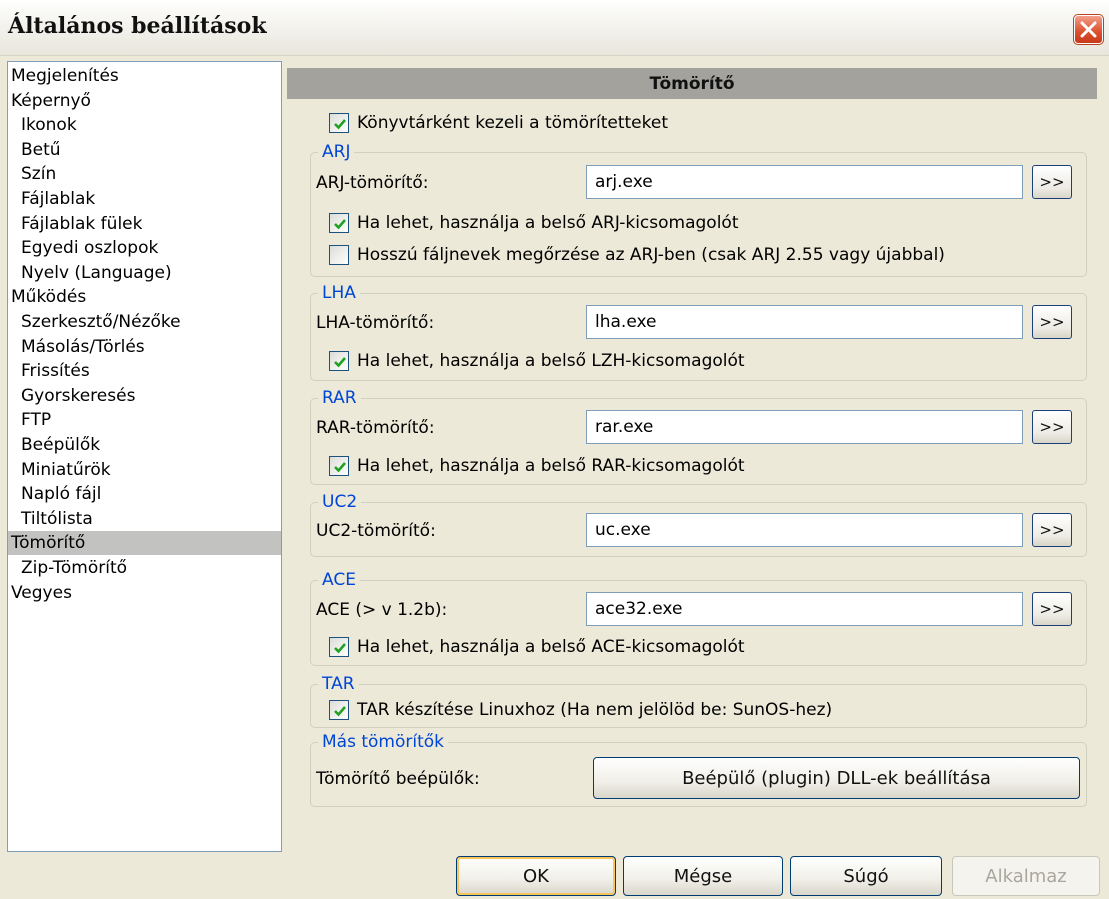 This screenshot has width=1109, height=899. What do you see at coordinates (1052, 427) in the screenshot?
I see `rar-browse-button: >>` at bounding box center [1052, 427].